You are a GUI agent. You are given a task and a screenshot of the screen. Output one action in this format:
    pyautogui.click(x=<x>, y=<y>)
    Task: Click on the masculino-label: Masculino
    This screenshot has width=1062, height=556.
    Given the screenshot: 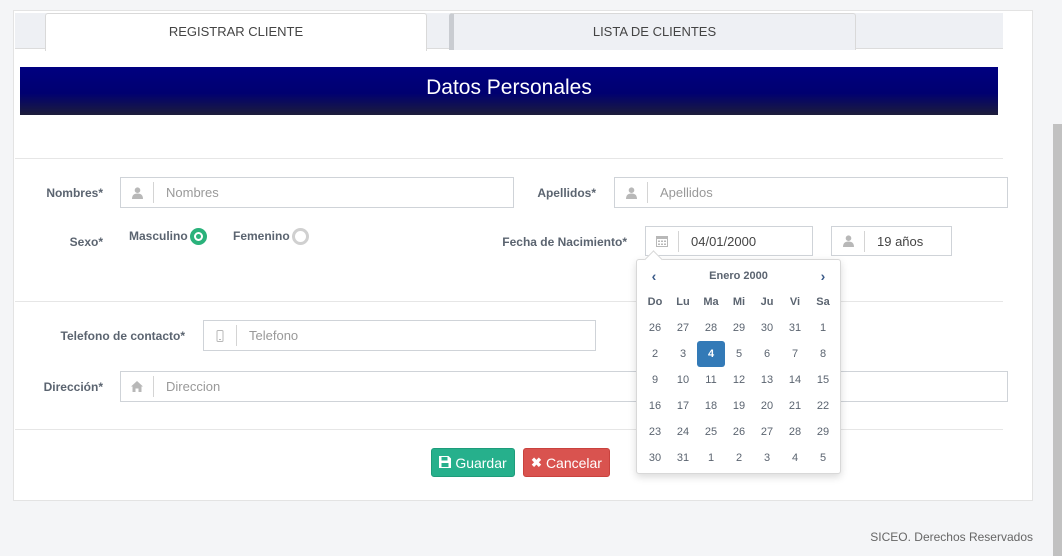 What is the action you would take?
    pyautogui.click(x=158, y=236)
    